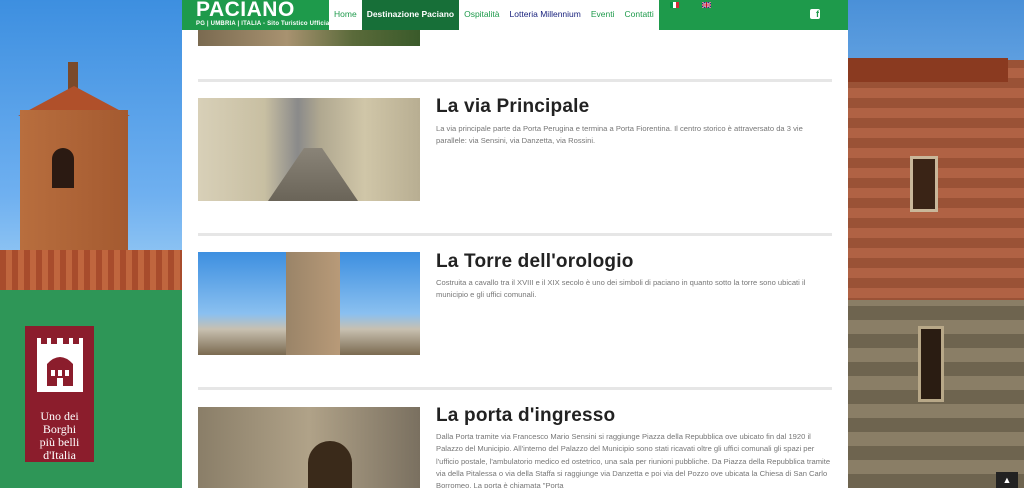 This screenshot has height=488, width=1024. I want to click on castle-emblem-icon, so click(59, 365).